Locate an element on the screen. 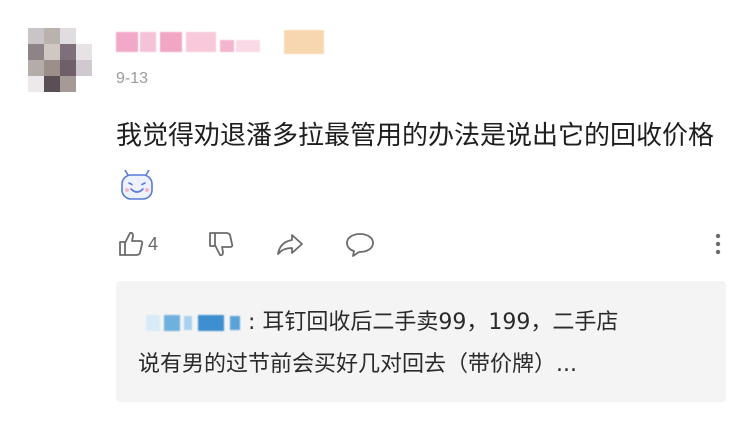  share-button is located at coordinates (290, 244).